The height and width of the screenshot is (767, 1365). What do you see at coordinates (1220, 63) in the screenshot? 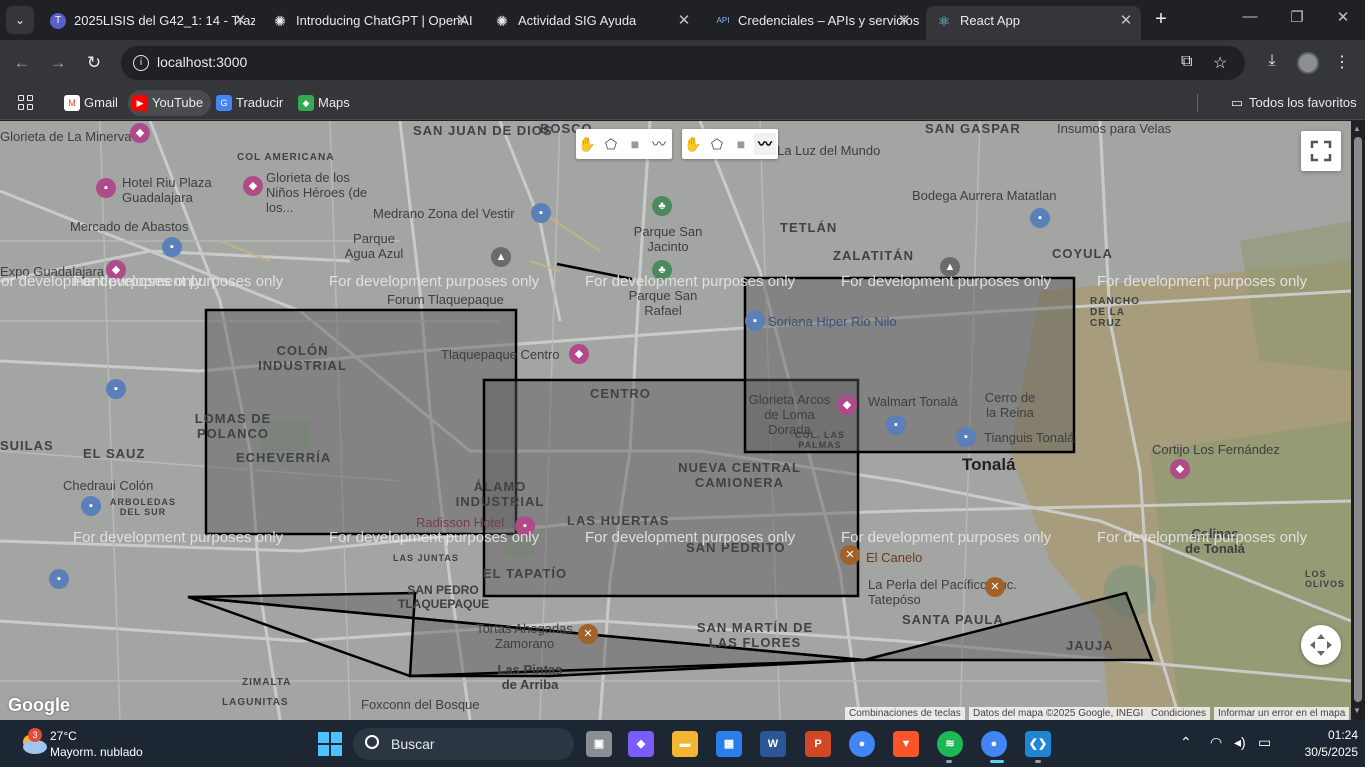
I see `bookmark-star-icon: ☆` at bounding box center [1220, 63].